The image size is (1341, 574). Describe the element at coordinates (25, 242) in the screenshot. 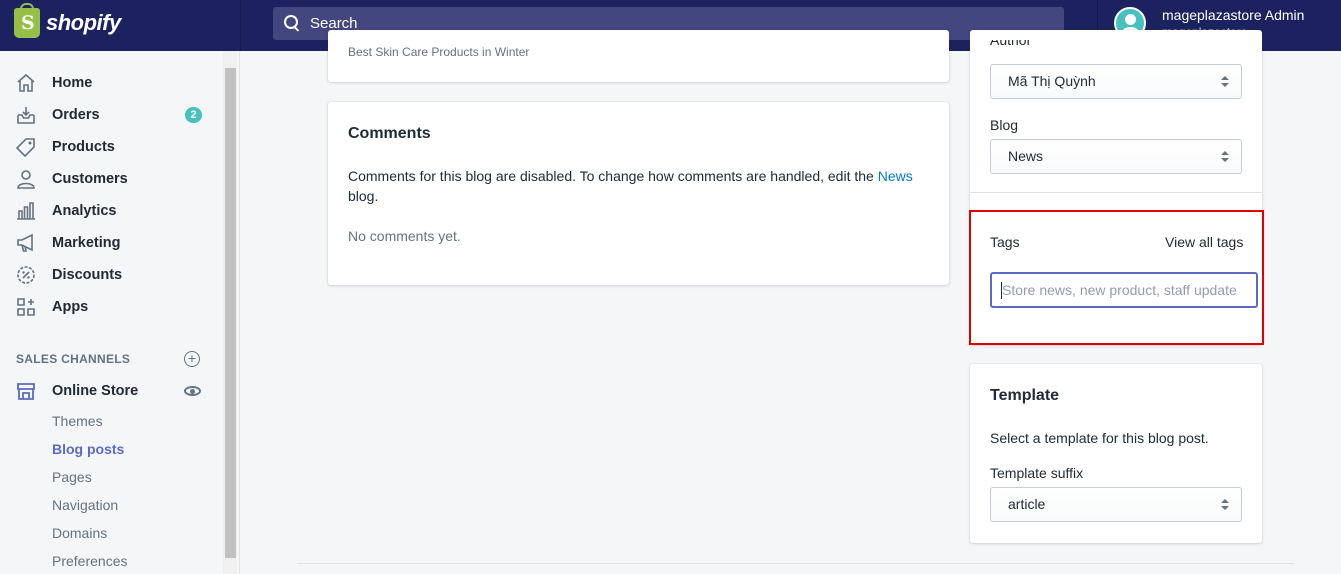

I see `megaphone-icon` at that location.